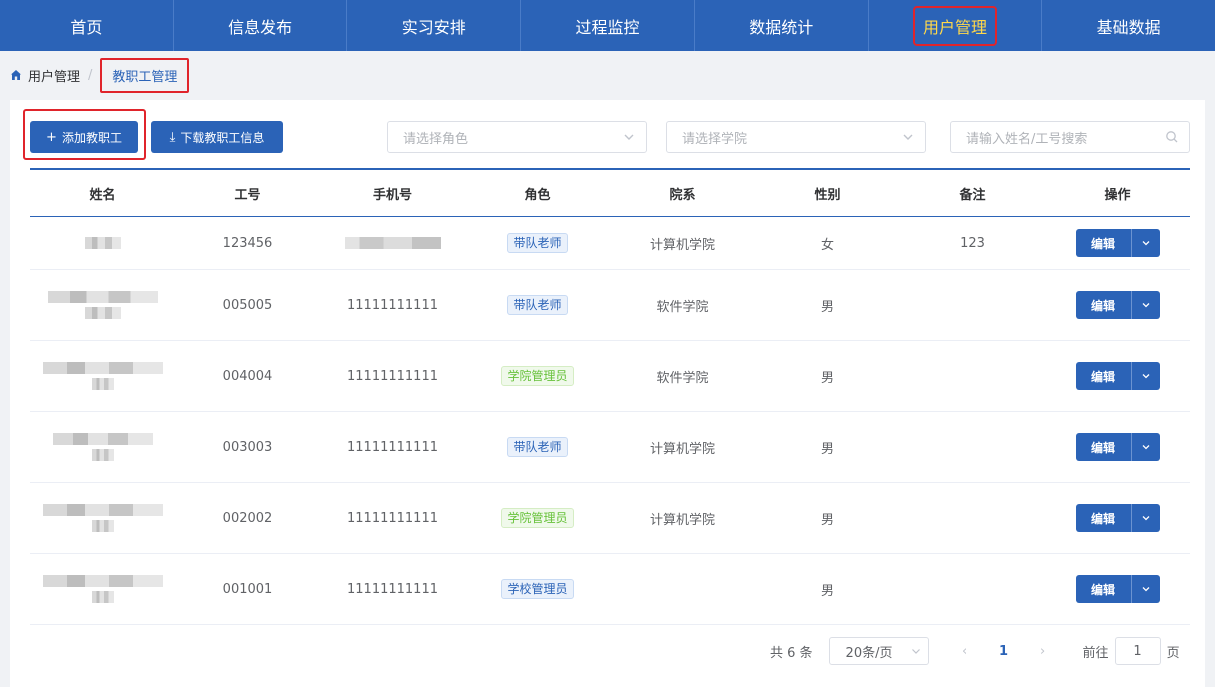  What do you see at coordinates (102, 195) in the screenshot?
I see `column-header: 姓名` at bounding box center [102, 195].